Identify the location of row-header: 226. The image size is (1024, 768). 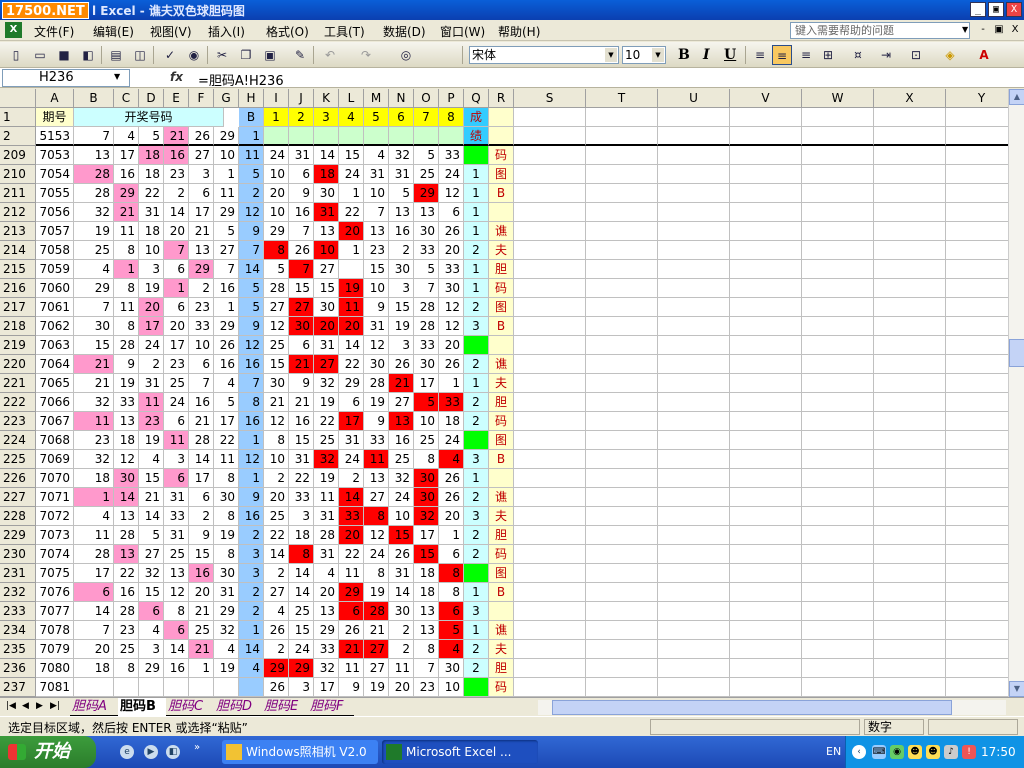
(18, 478).